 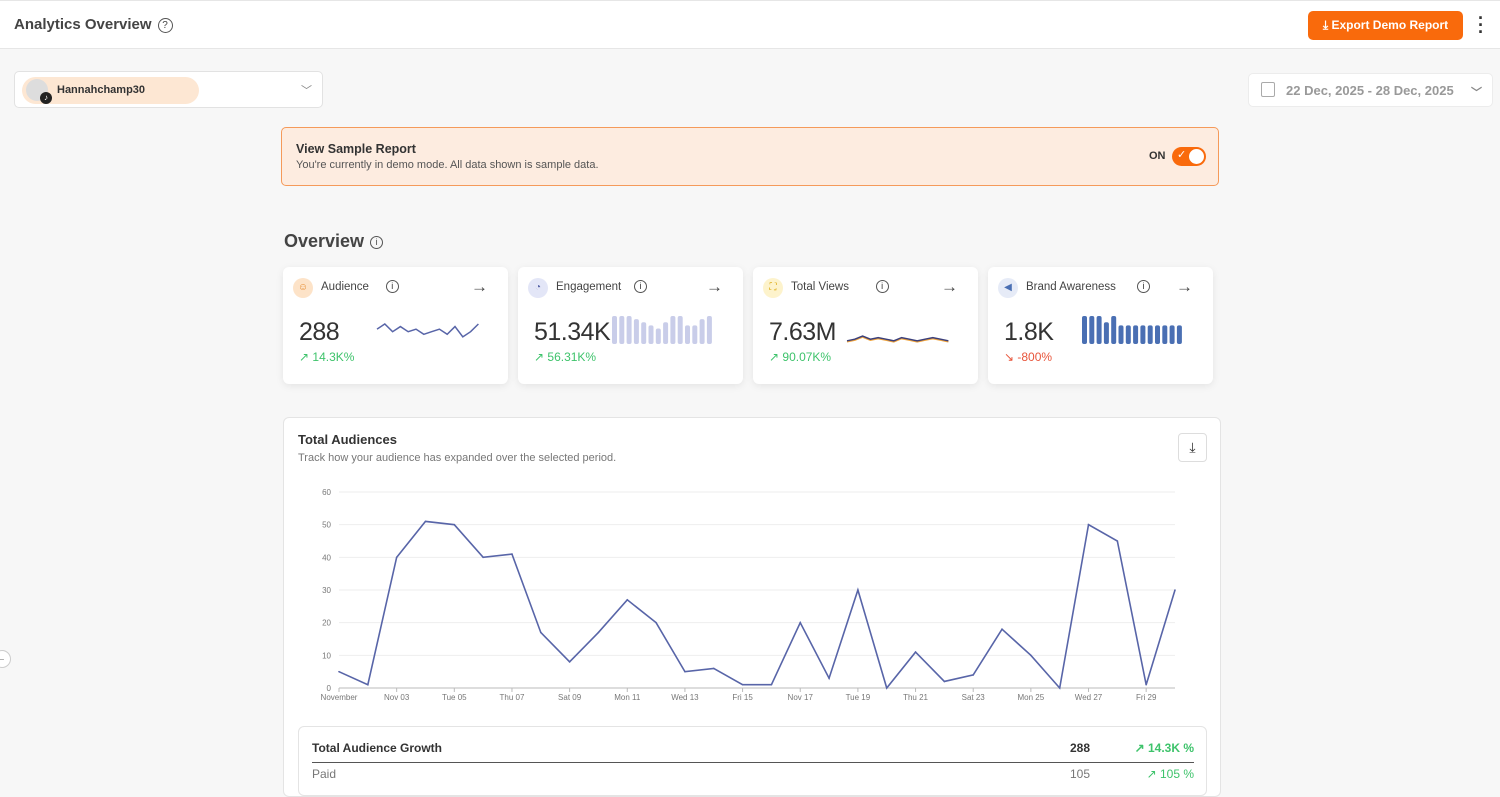 What do you see at coordinates (454, 697) in the screenshot?
I see `x-tick-label: Tue 05` at bounding box center [454, 697].